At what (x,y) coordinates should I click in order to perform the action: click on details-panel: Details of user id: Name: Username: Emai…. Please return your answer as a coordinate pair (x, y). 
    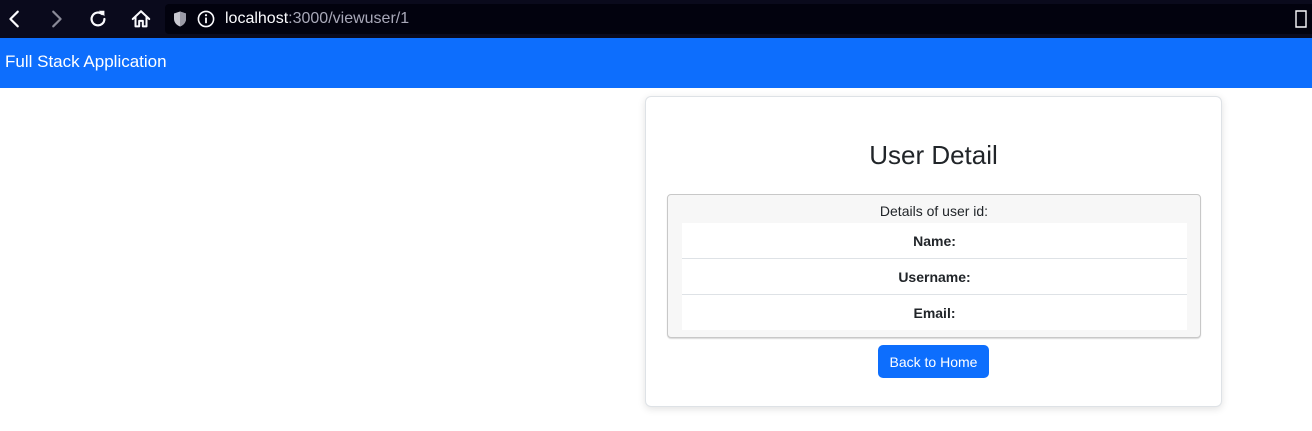
    Looking at the image, I should click on (934, 266).